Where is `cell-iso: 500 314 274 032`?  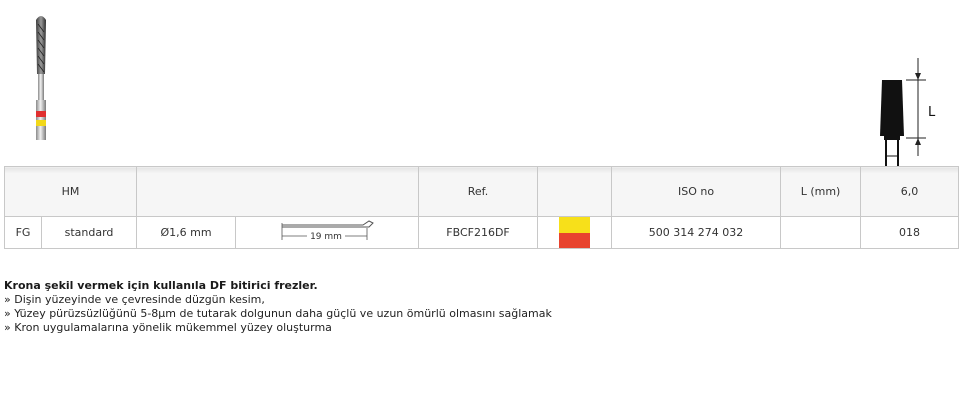
cell-iso: 500 314 274 032 is located at coordinates (696, 232).